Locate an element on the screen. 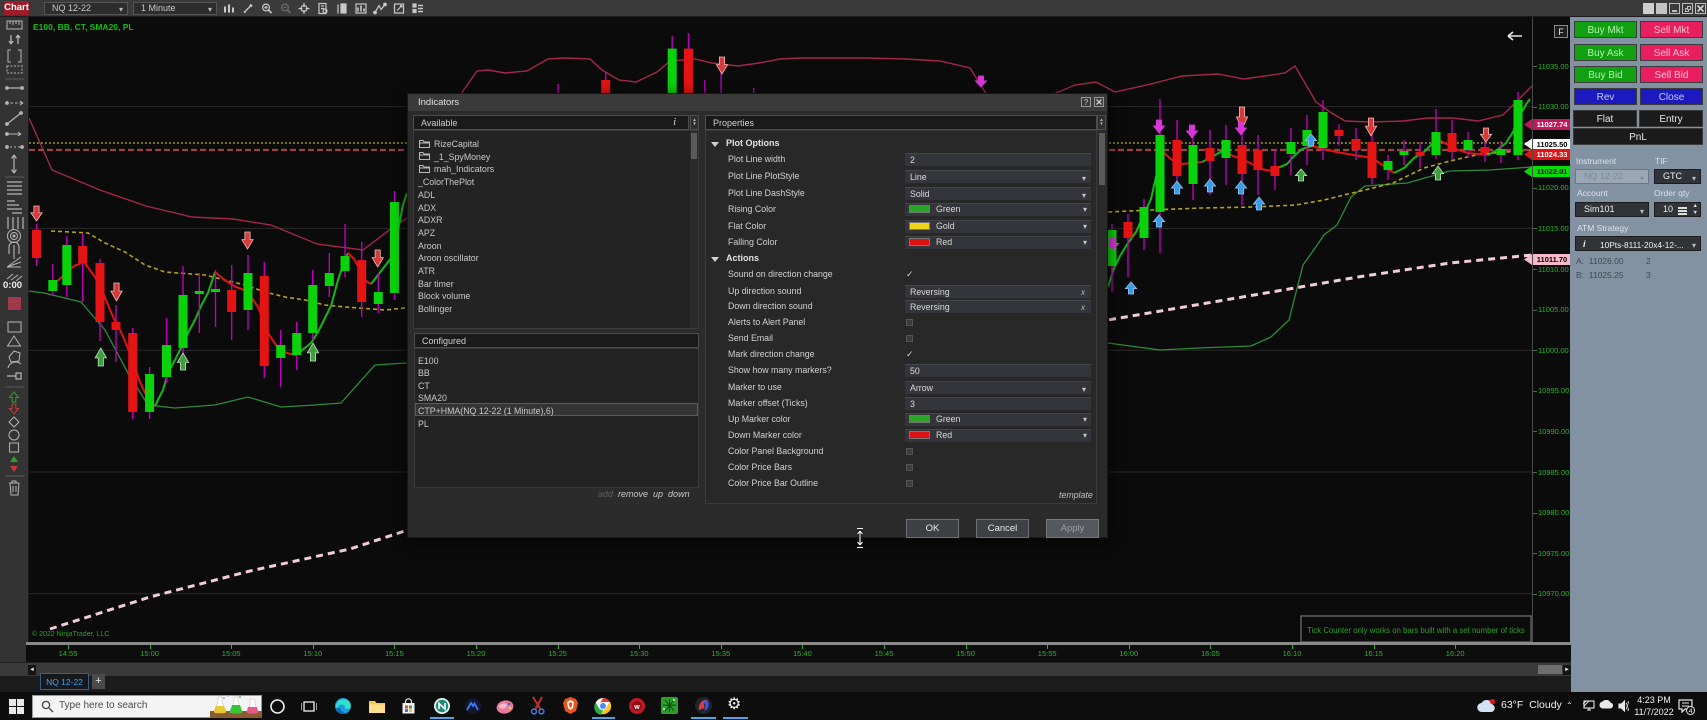 This screenshot has height=720, width=1707. svg-text: 4 is located at coordinates (1691, 711).